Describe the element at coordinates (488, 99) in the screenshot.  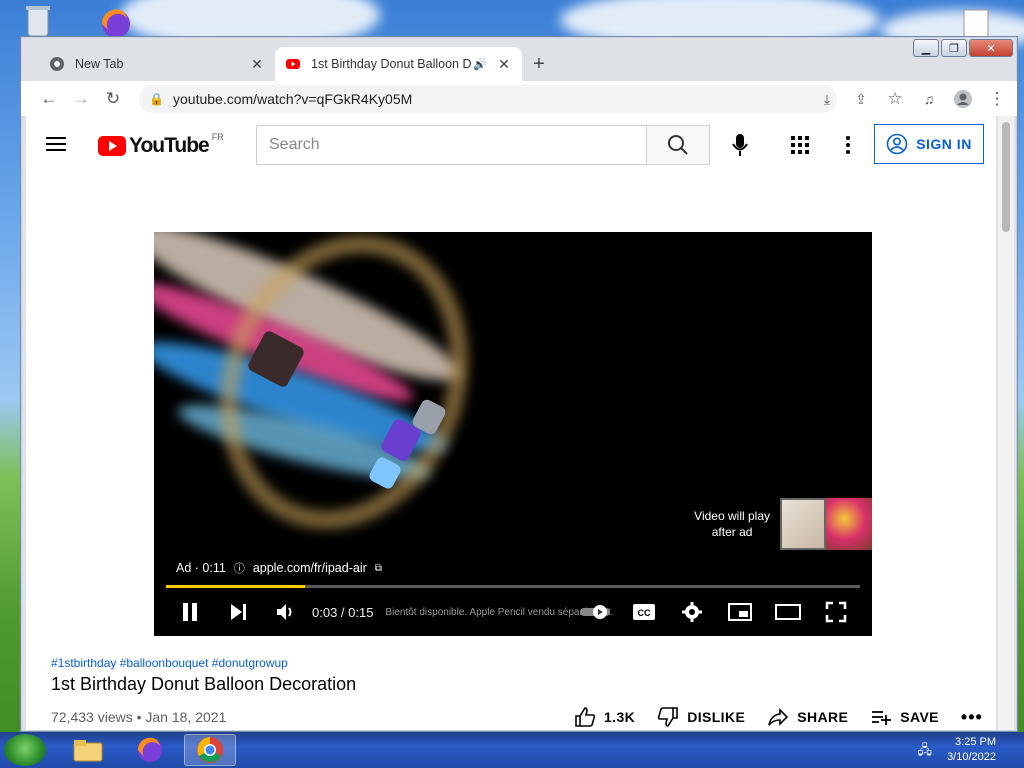
I see `address-bar: 🔒 youtube.com/watch?v=qFGkR4Ky05M` at that location.